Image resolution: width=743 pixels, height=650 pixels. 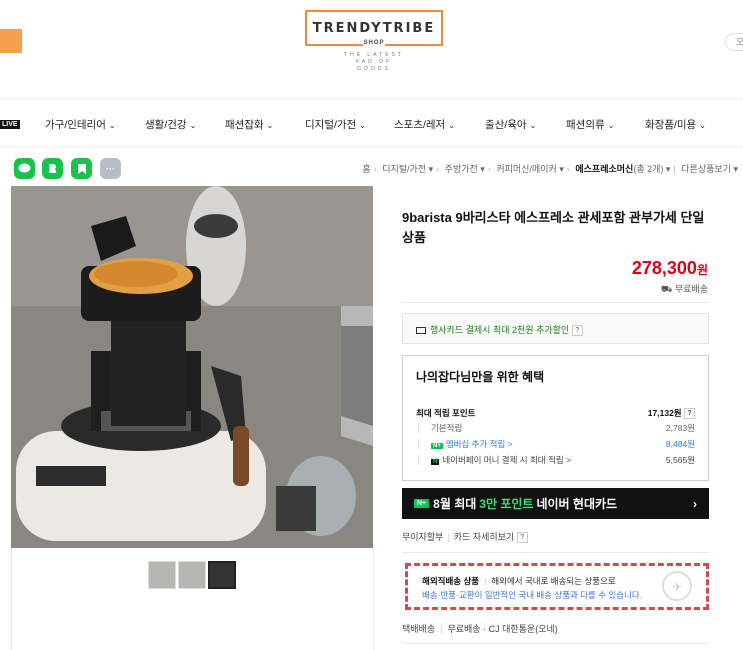 I want to click on crumb-home: 홈, so click(x=366, y=169).